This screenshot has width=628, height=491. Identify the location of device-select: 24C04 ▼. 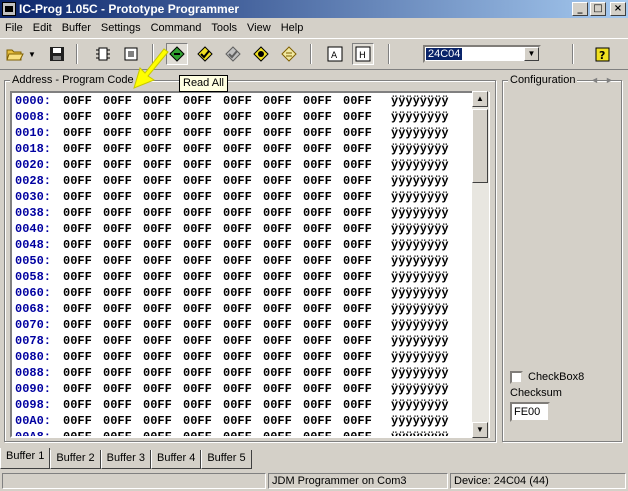
(482, 54).